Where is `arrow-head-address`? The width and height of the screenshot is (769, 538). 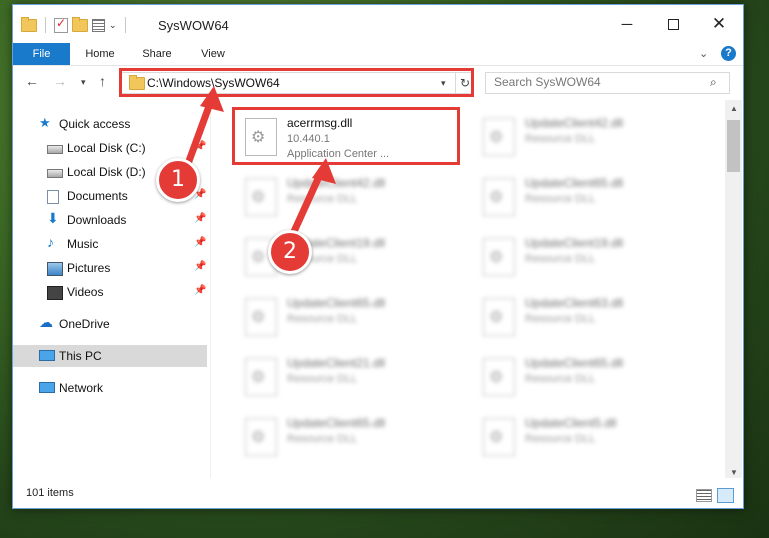
arrow-head-address is located at coordinates (212, 99).